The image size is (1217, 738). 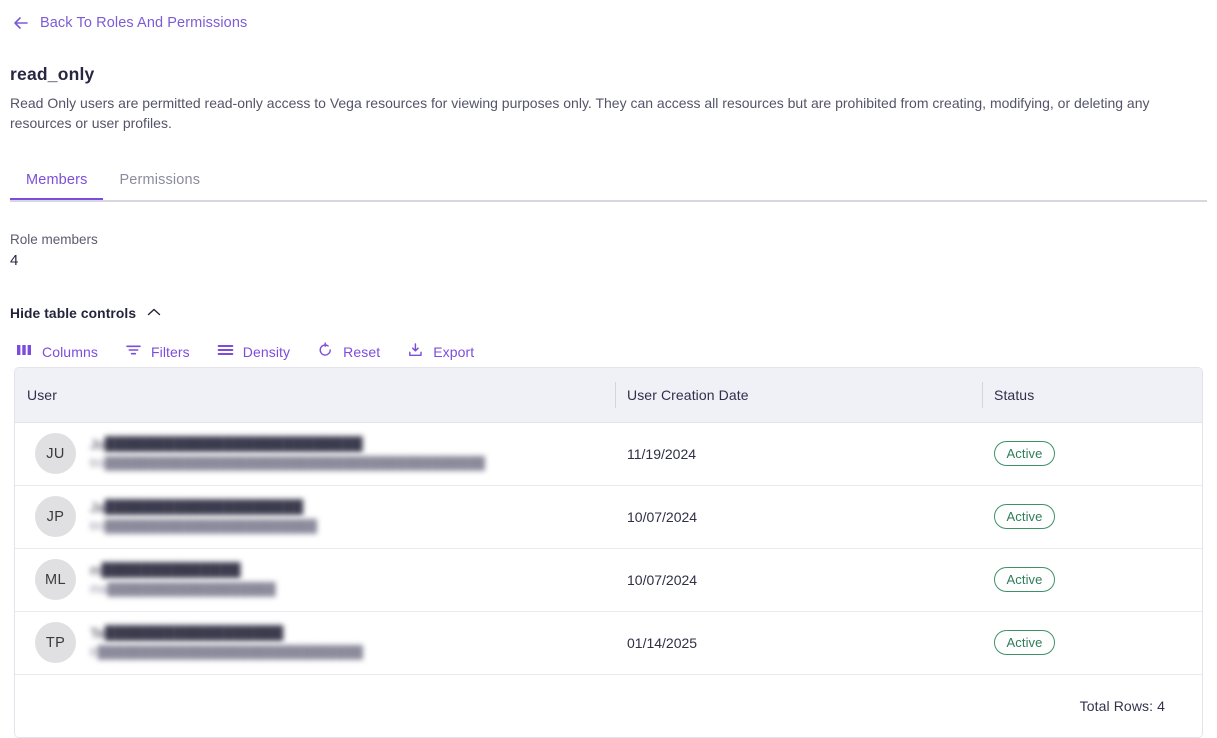 I want to click on table-footer: Total Rows: 4, so click(x=608, y=705).